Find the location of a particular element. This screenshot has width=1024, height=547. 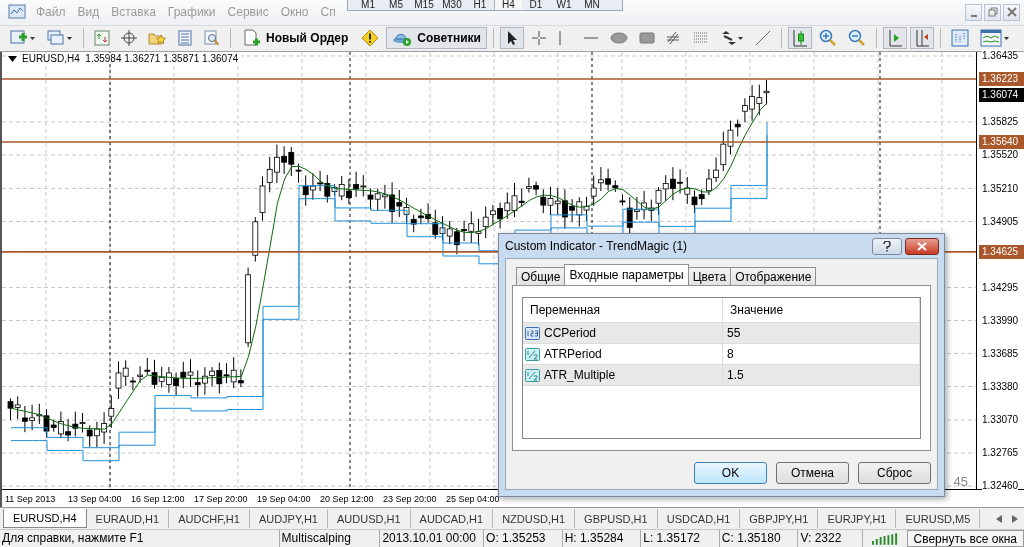

status-field: L: 1.35172 is located at coordinates (680, 538).